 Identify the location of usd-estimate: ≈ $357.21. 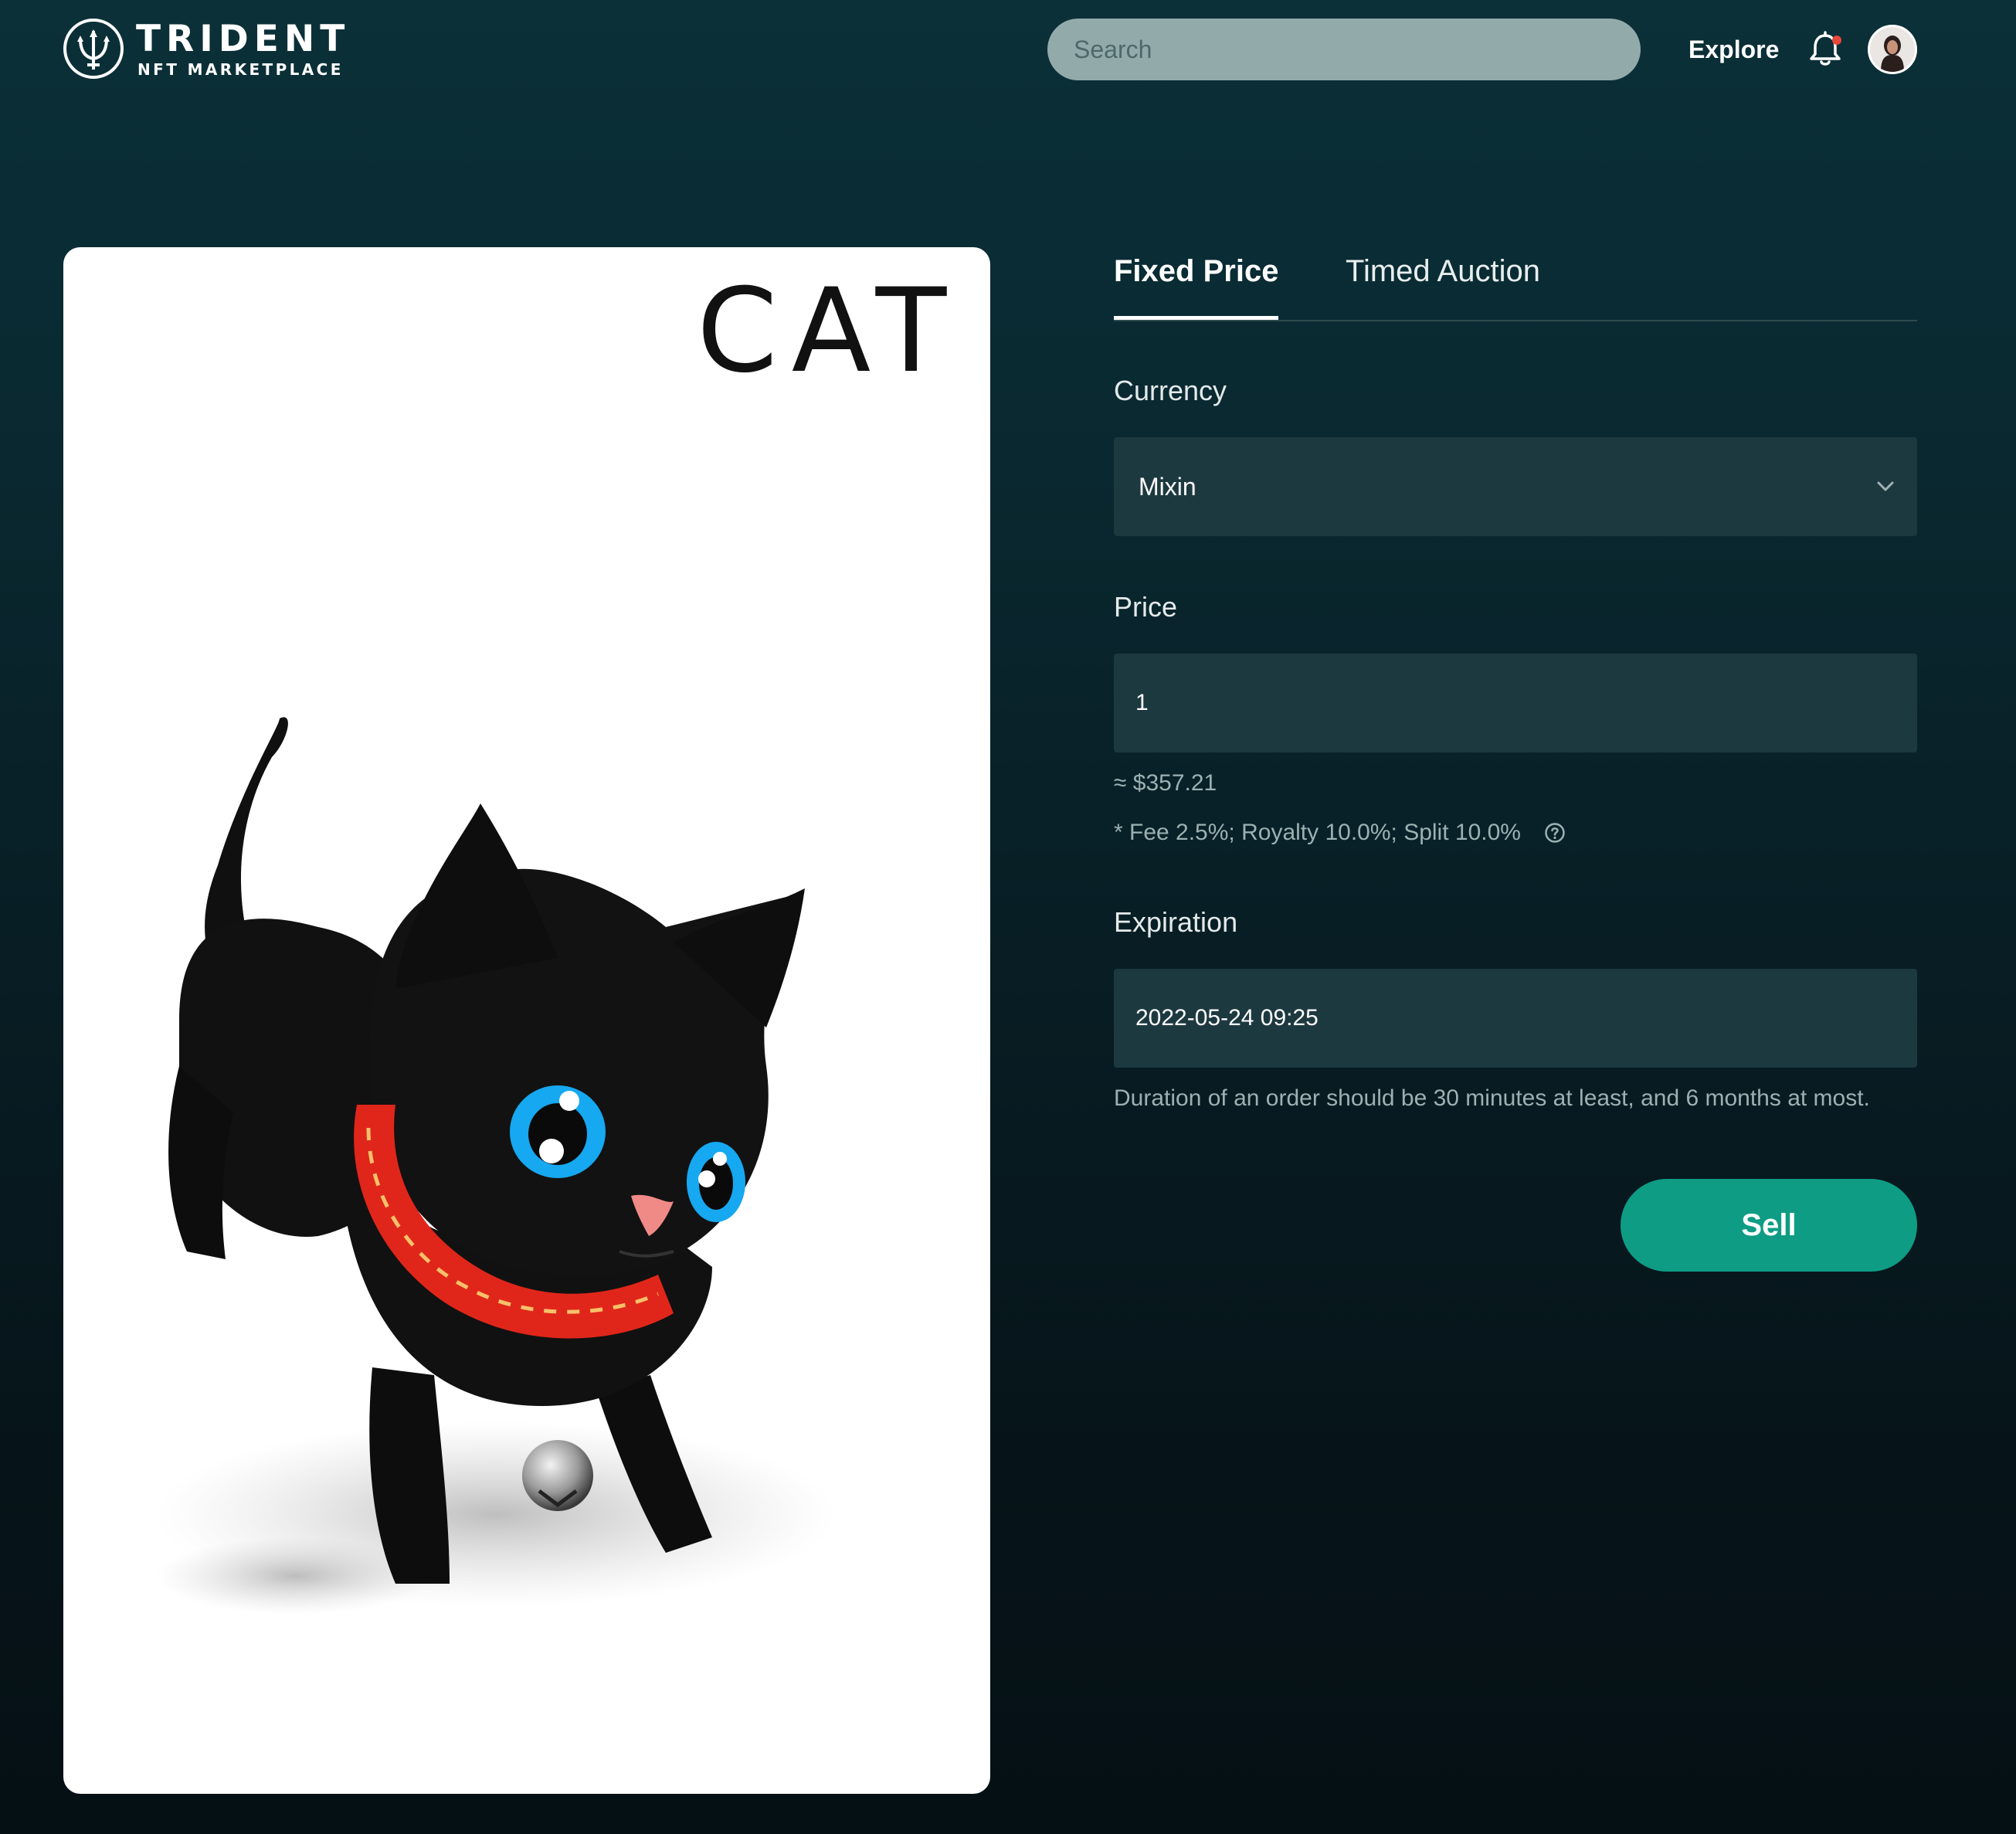
(1165, 783).